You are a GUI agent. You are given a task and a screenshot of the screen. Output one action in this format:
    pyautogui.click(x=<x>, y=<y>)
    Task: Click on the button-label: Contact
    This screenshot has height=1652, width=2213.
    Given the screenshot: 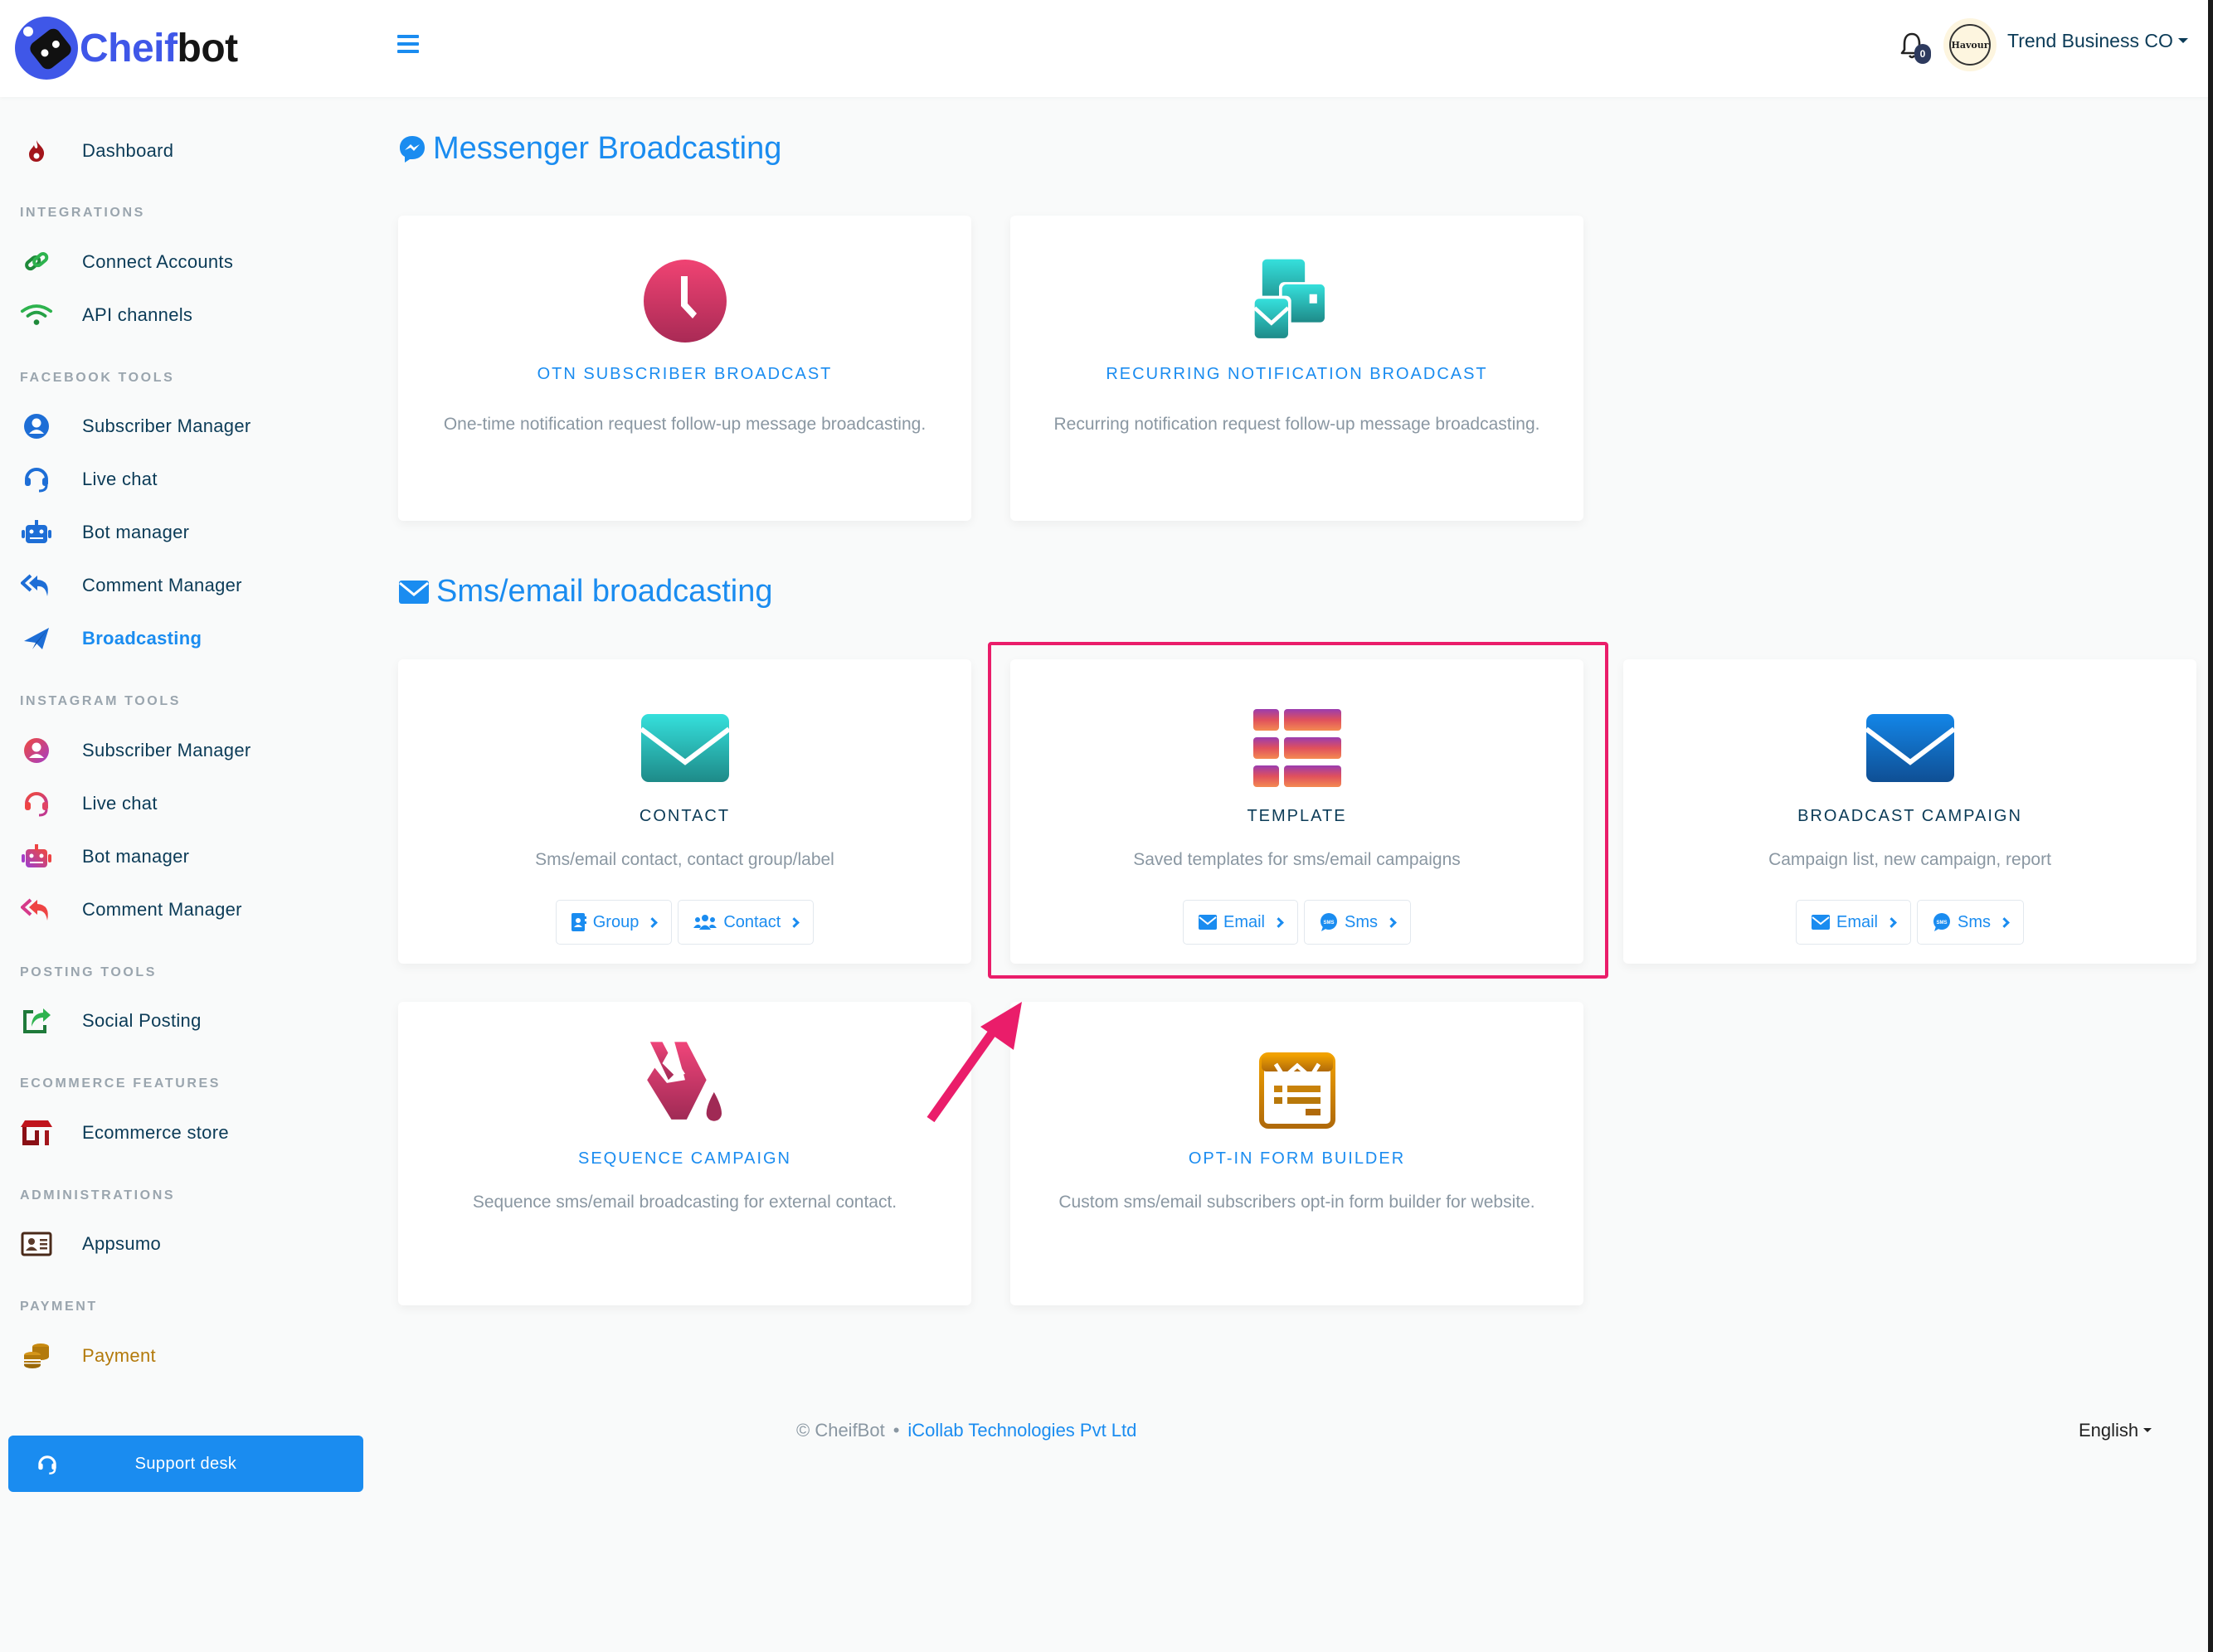 What is the action you would take?
    pyautogui.click(x=752, y=921)
    